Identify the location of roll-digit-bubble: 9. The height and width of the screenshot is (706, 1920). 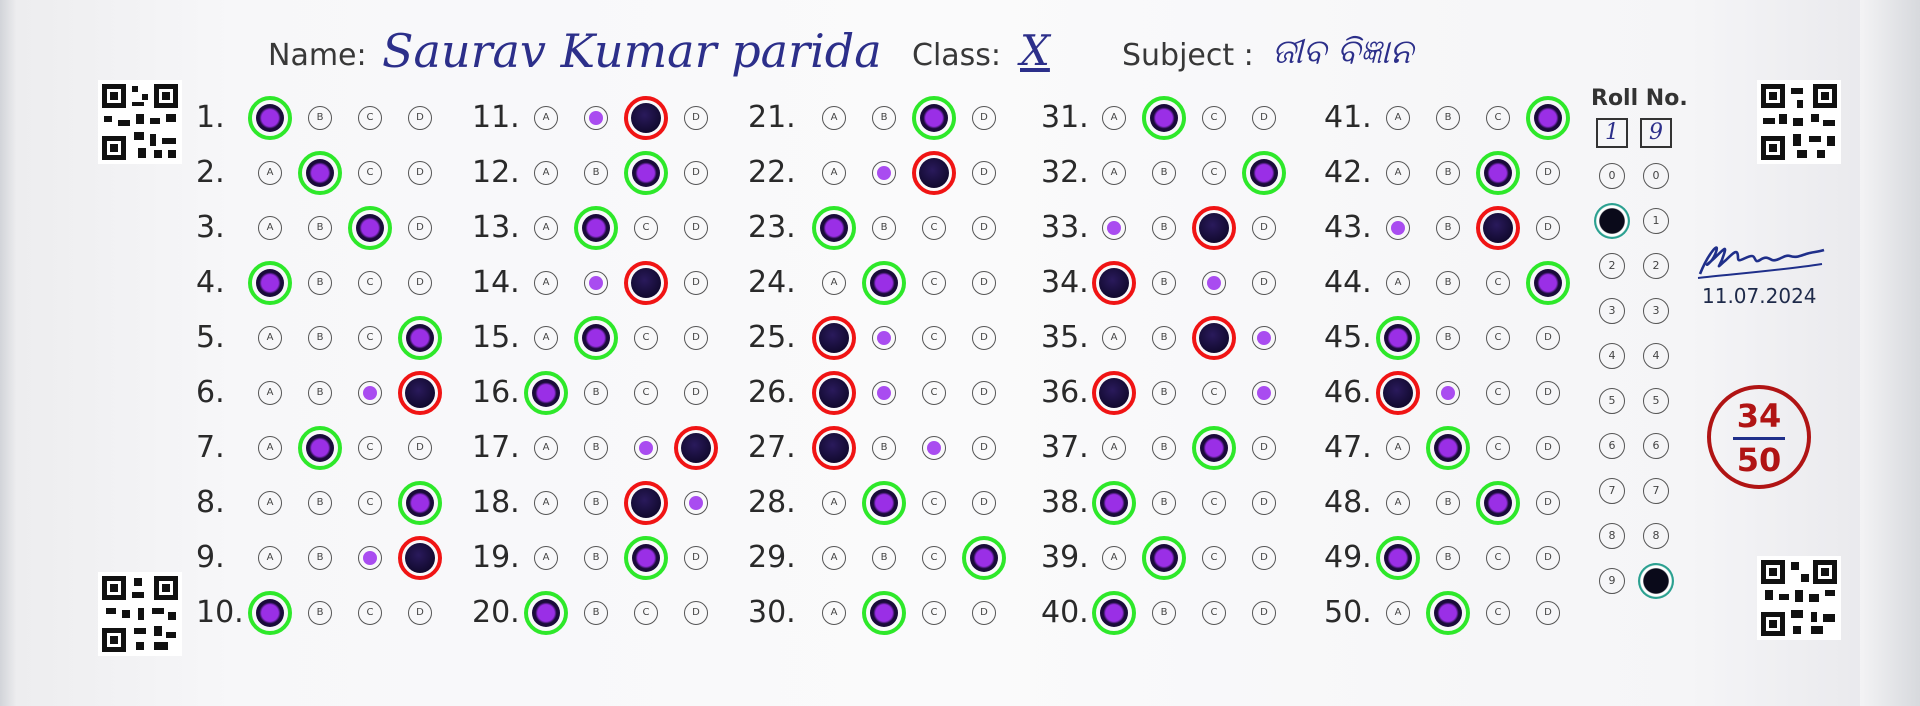
(1612, 581).